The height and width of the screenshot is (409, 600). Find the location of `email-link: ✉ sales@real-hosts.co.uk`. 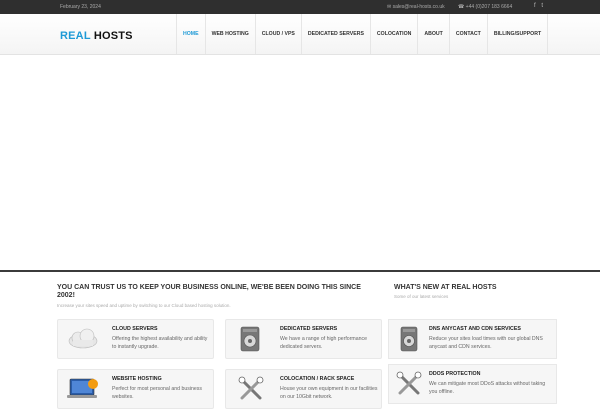

email-link: ✉ sales@real-hosts.co.uk is located at coordinates (419, 7).